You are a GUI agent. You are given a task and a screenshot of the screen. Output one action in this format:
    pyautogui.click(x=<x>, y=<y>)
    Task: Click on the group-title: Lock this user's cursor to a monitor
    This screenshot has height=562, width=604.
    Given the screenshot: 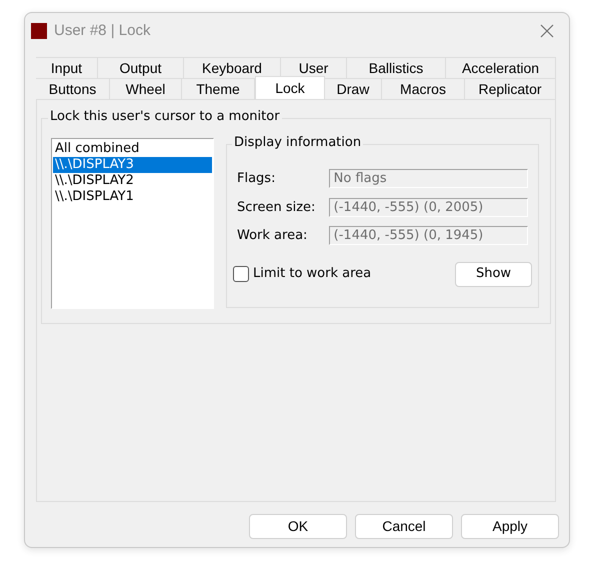 What is the action you would take?
    pyautogui.click(x=165, y=116)
    